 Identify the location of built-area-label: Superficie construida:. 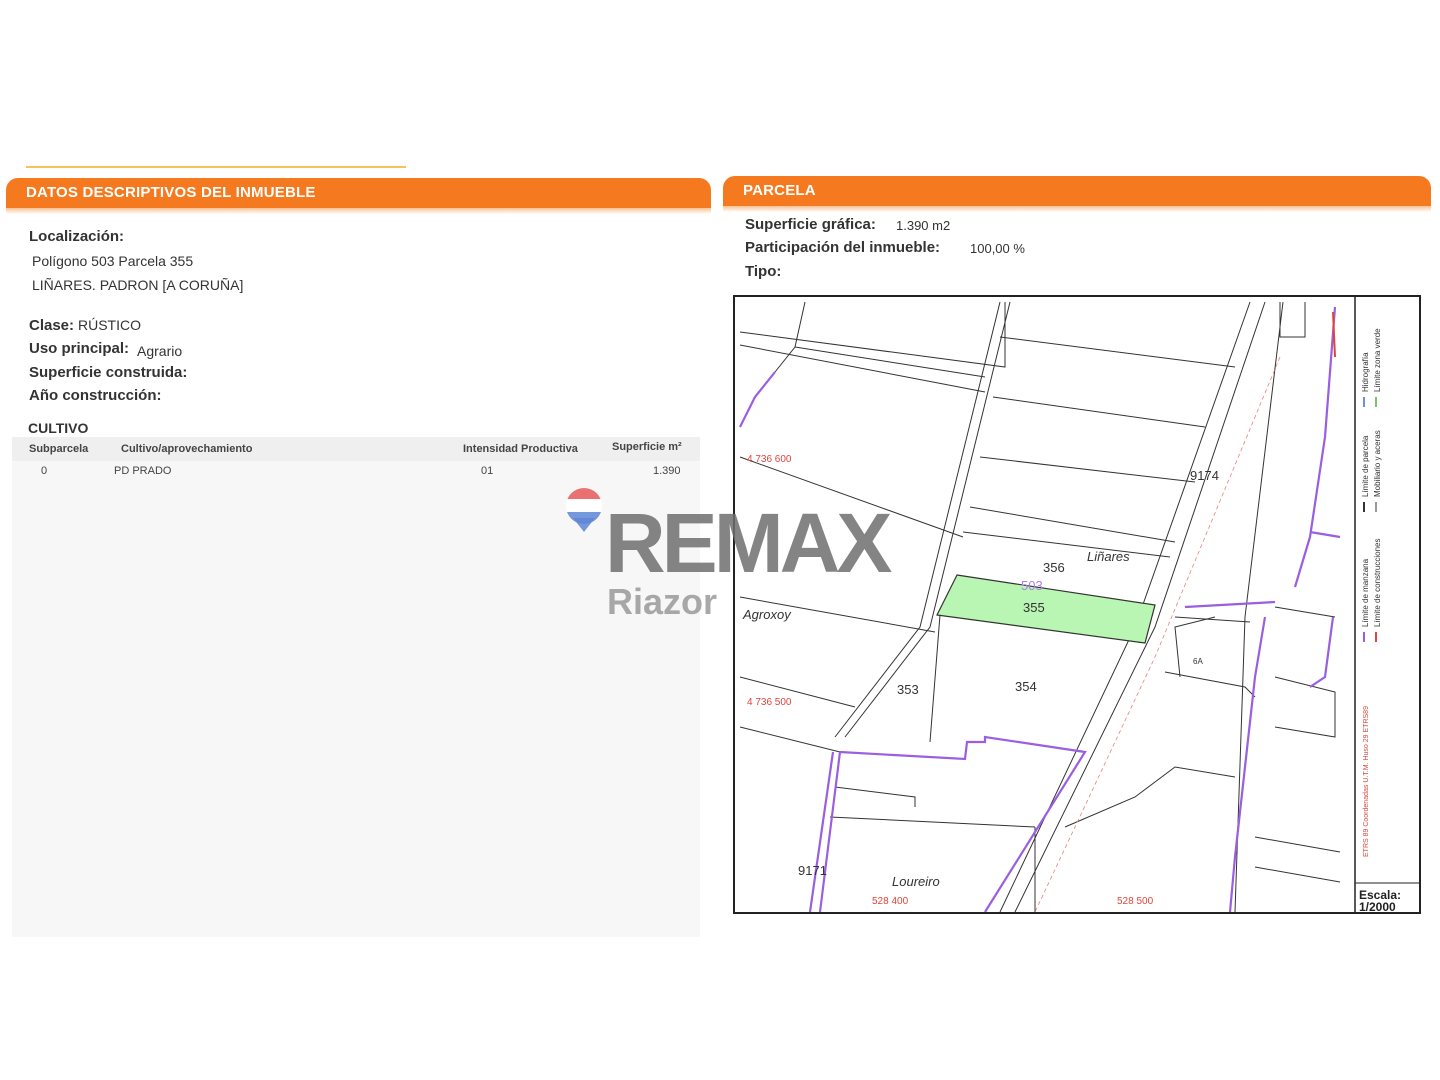
(108, 372).